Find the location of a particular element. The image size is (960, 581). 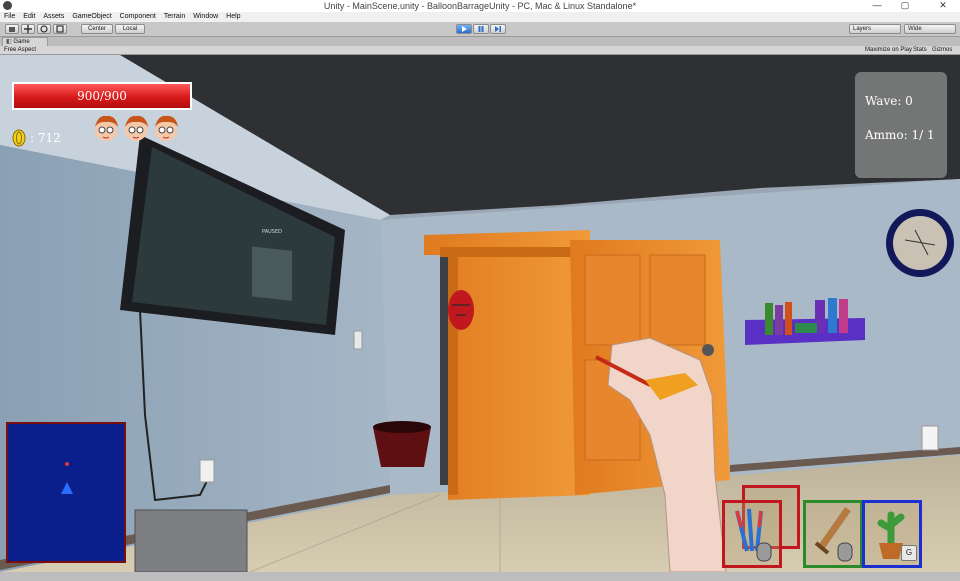

minimap-player-icon is located at coordinates (67, 488).